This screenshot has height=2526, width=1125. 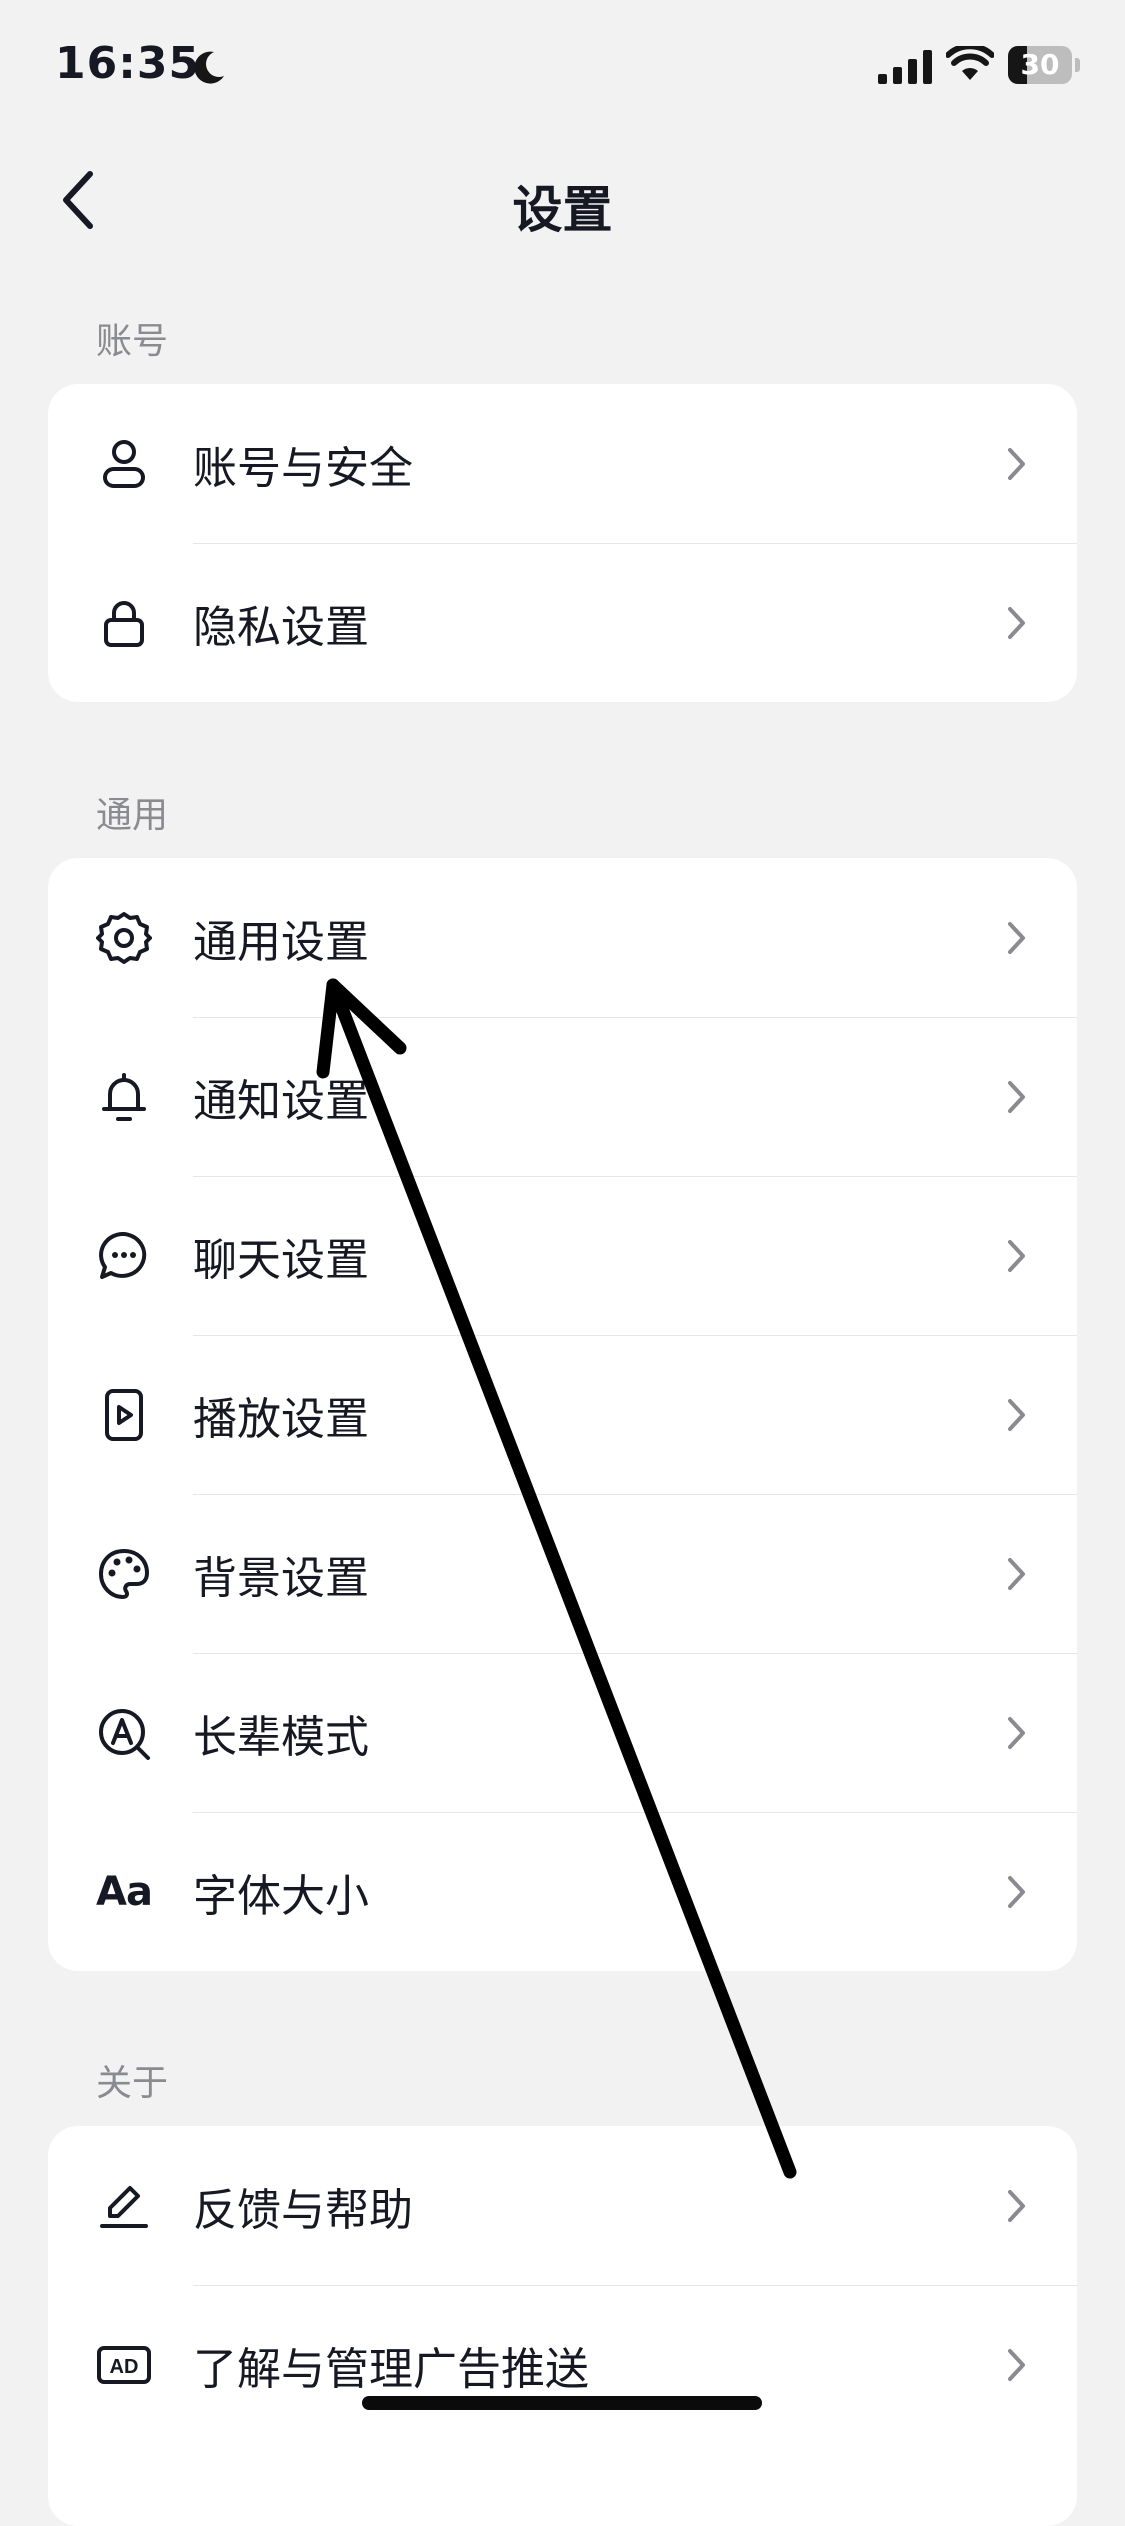 I want to click on row-label: 账号与安全, so click(x=303, y=468).